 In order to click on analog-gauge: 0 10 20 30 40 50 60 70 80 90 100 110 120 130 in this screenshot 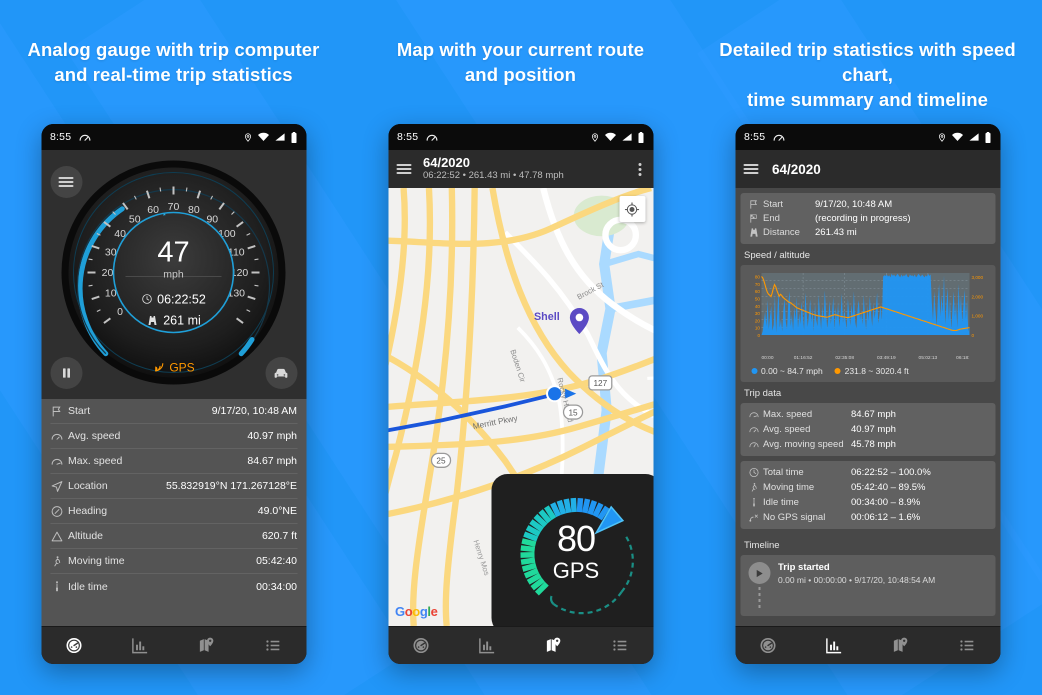, I will do `click(174, 274)`.